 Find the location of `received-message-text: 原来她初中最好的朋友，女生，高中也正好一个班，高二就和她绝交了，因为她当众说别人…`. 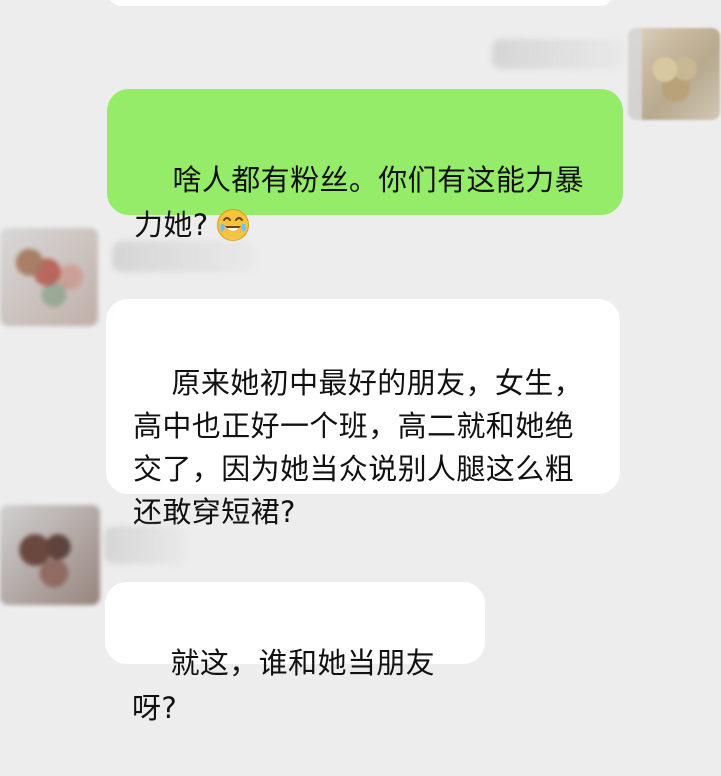

received-message-text: 原来她初中最好的朋友，女生，高中也正好一个班，高二就和她绝交了，因为她当众说别人… is located at coordinates (358, 447).